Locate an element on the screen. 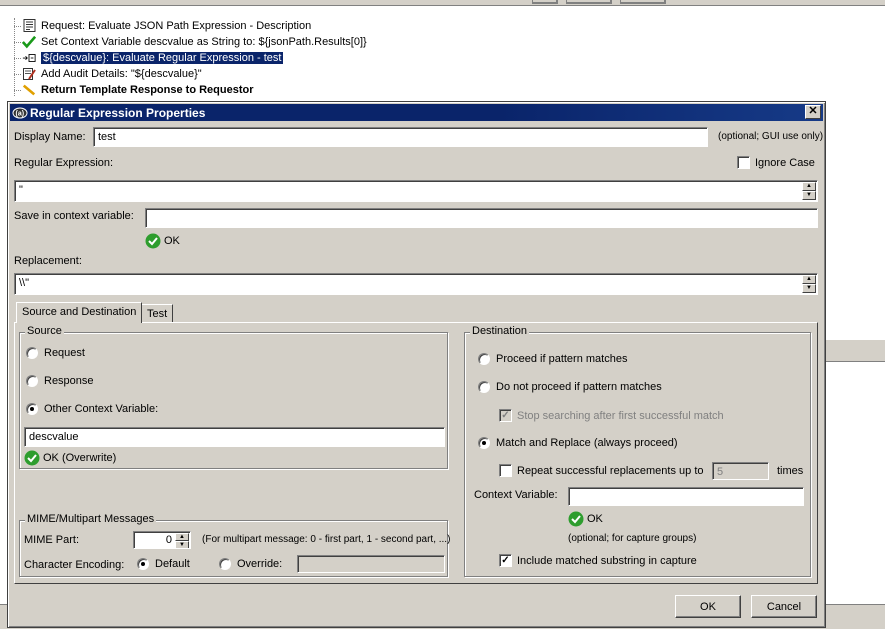 Image resolution: width=885 pixels, height=629 pixels. times-label: times is located at coordinates (790, 471).